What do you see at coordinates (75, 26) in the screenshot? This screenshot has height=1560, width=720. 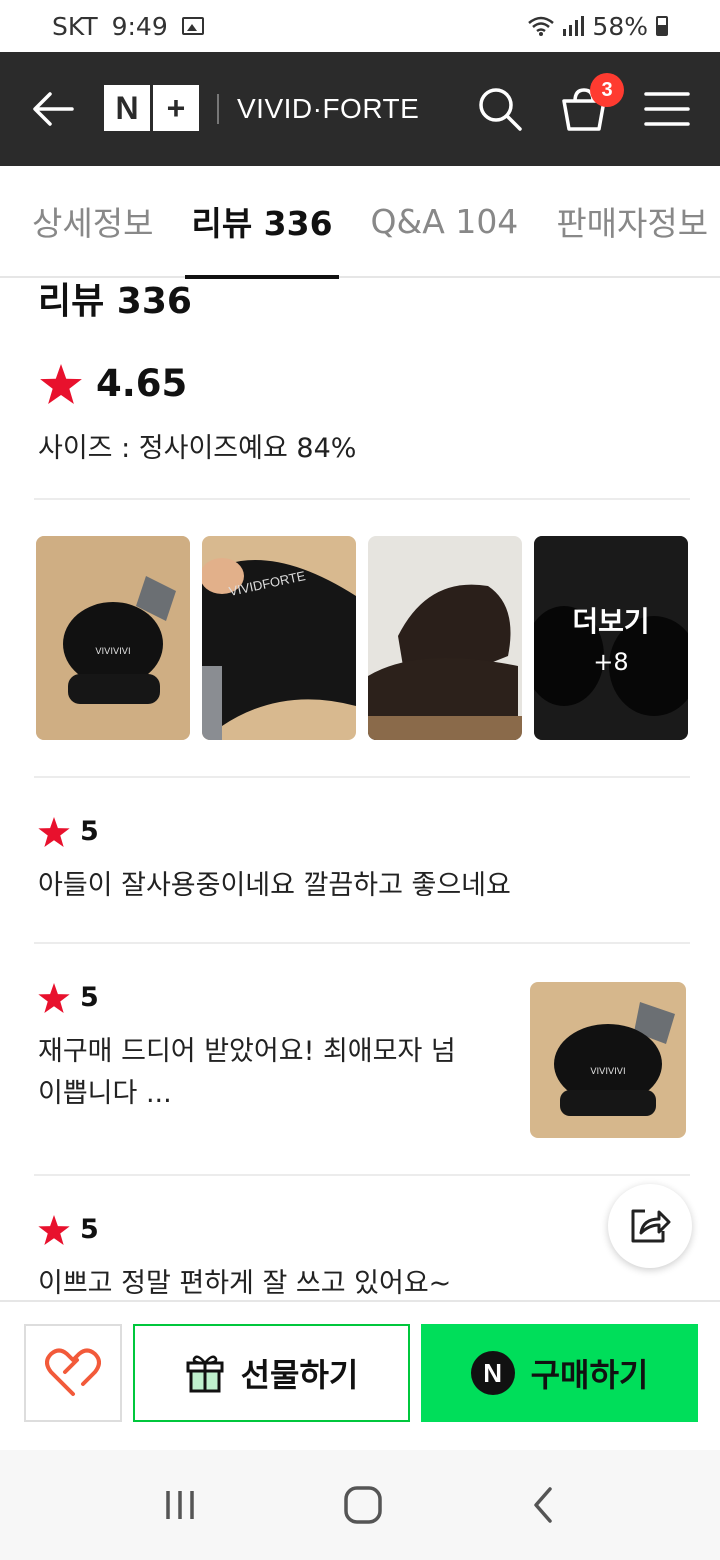 I see `carrier-label: SKT` at bounding box center [75, 26].